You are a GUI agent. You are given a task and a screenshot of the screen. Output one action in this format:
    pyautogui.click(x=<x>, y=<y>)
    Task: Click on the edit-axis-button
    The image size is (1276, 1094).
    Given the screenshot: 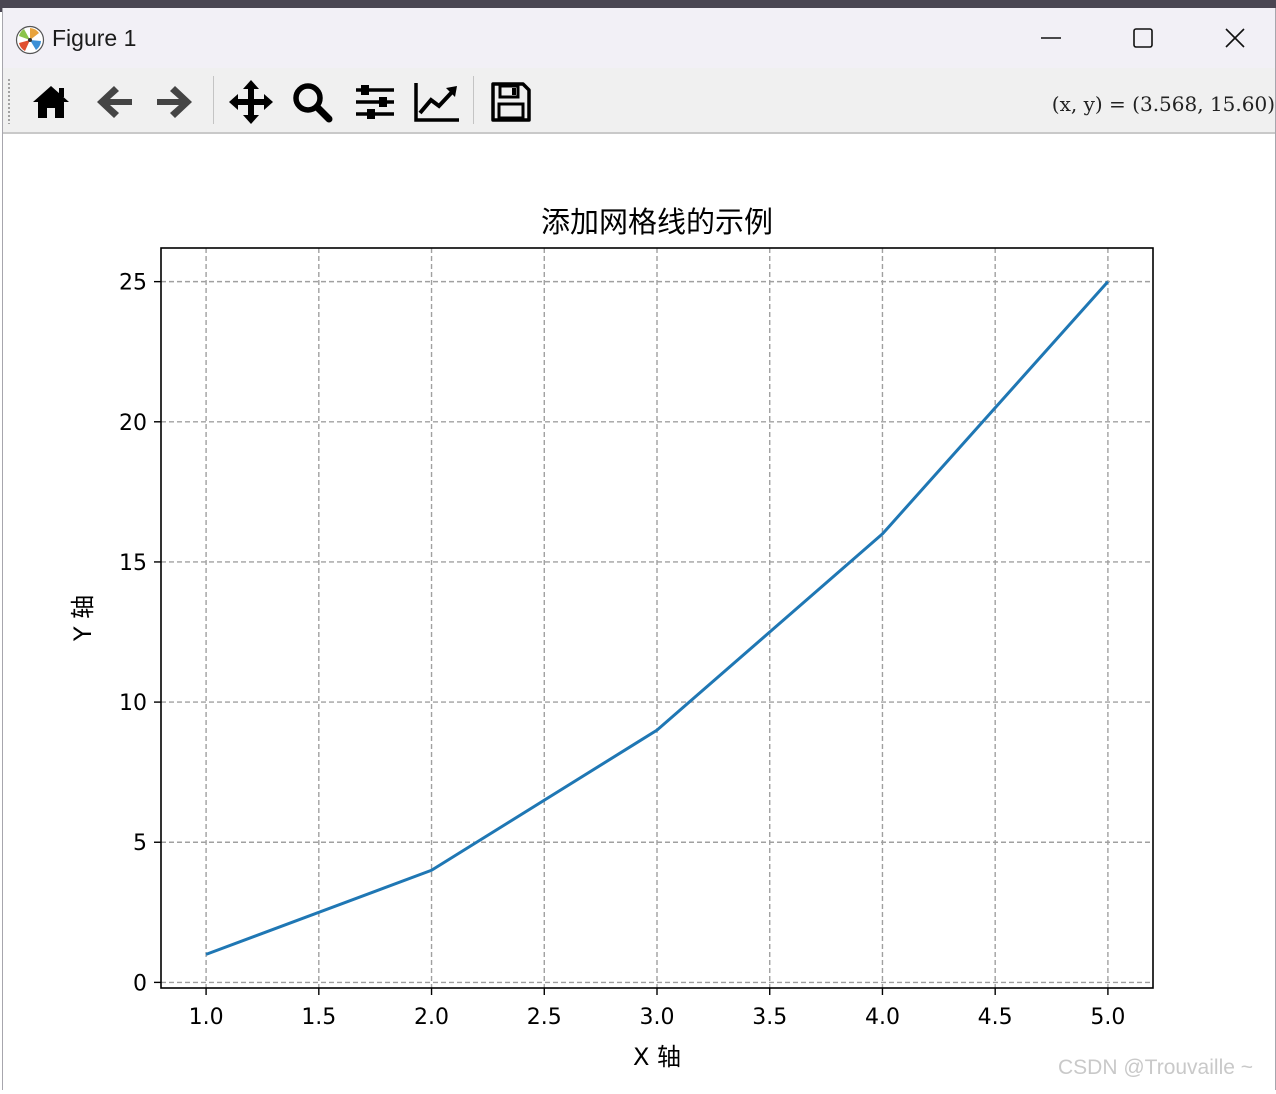 What is the action you would take?
    pyautogui.click(x=437, y=102)
    